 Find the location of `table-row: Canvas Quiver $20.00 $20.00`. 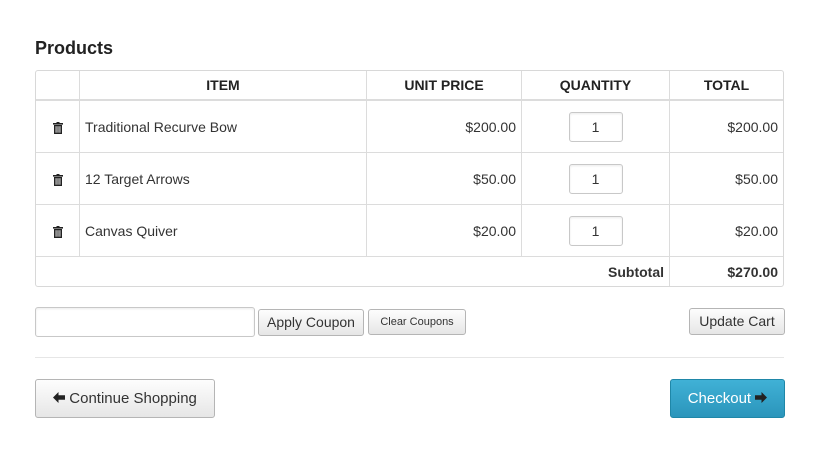

table-row: Canvas Quiver $20.00 $20.00 is located at coordinates (409, 231).